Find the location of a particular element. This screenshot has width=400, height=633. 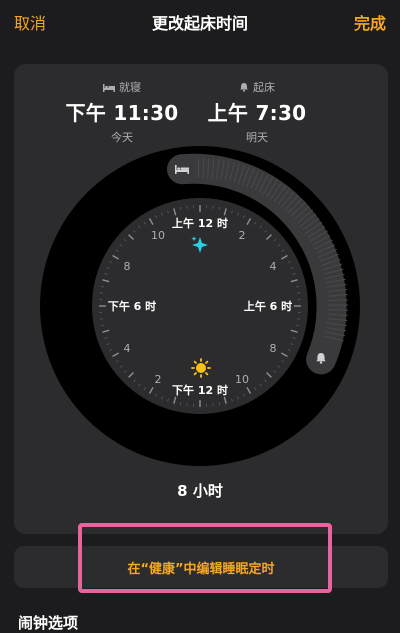

clock-number-10-pm: 10 is located at coordinates (158, 235).